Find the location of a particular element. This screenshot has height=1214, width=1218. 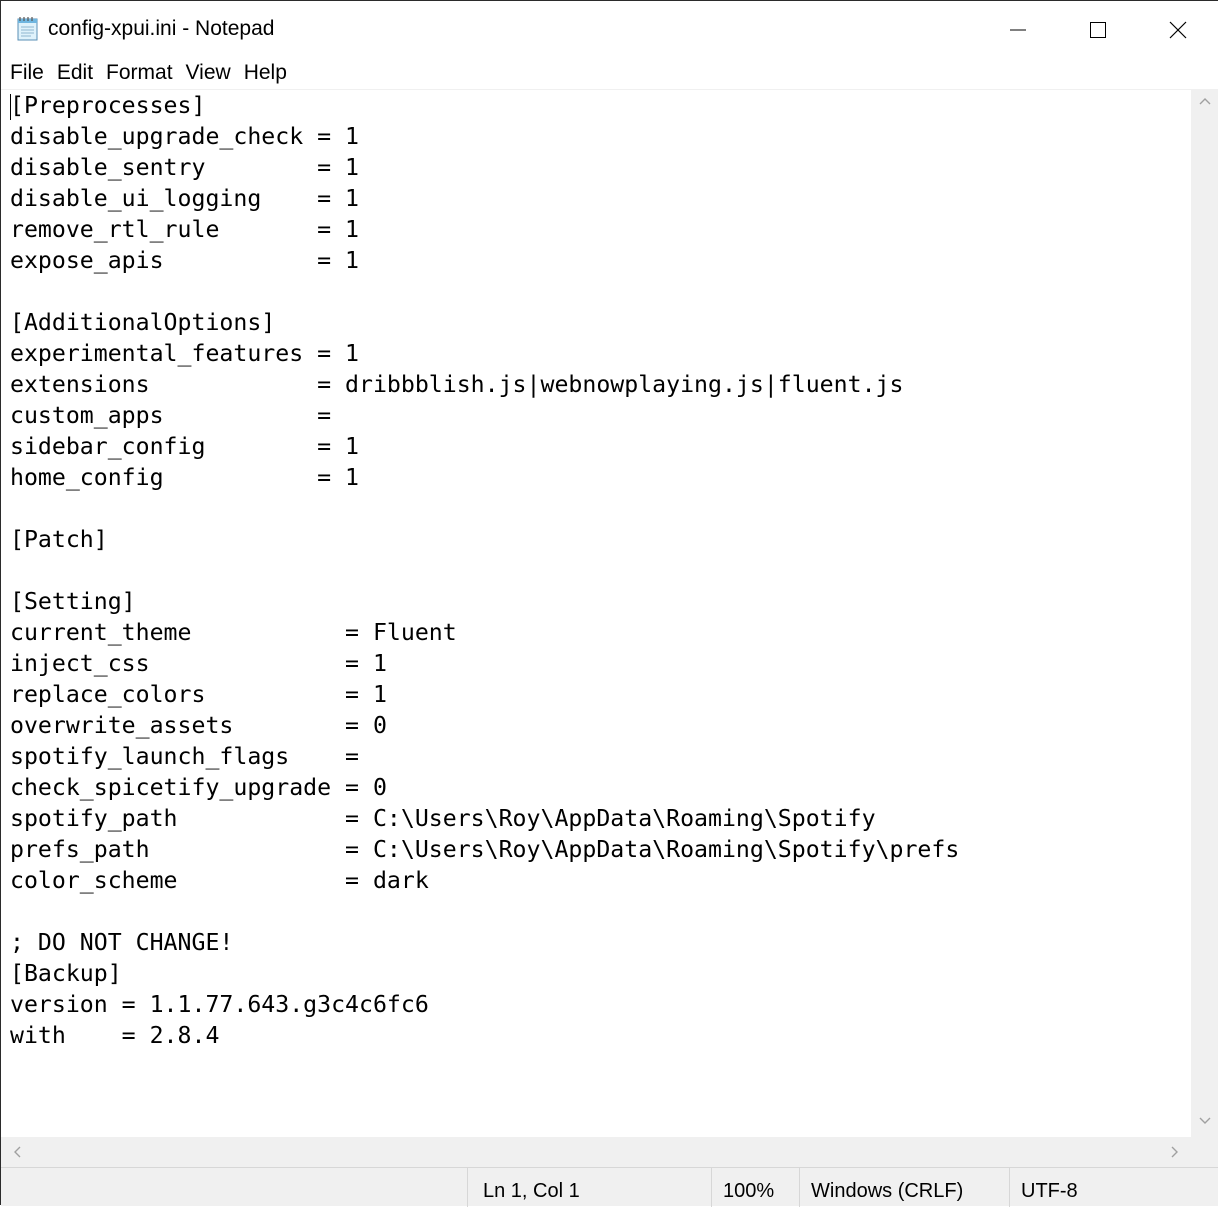

menu-view: View is located at coordinates (209, 73).